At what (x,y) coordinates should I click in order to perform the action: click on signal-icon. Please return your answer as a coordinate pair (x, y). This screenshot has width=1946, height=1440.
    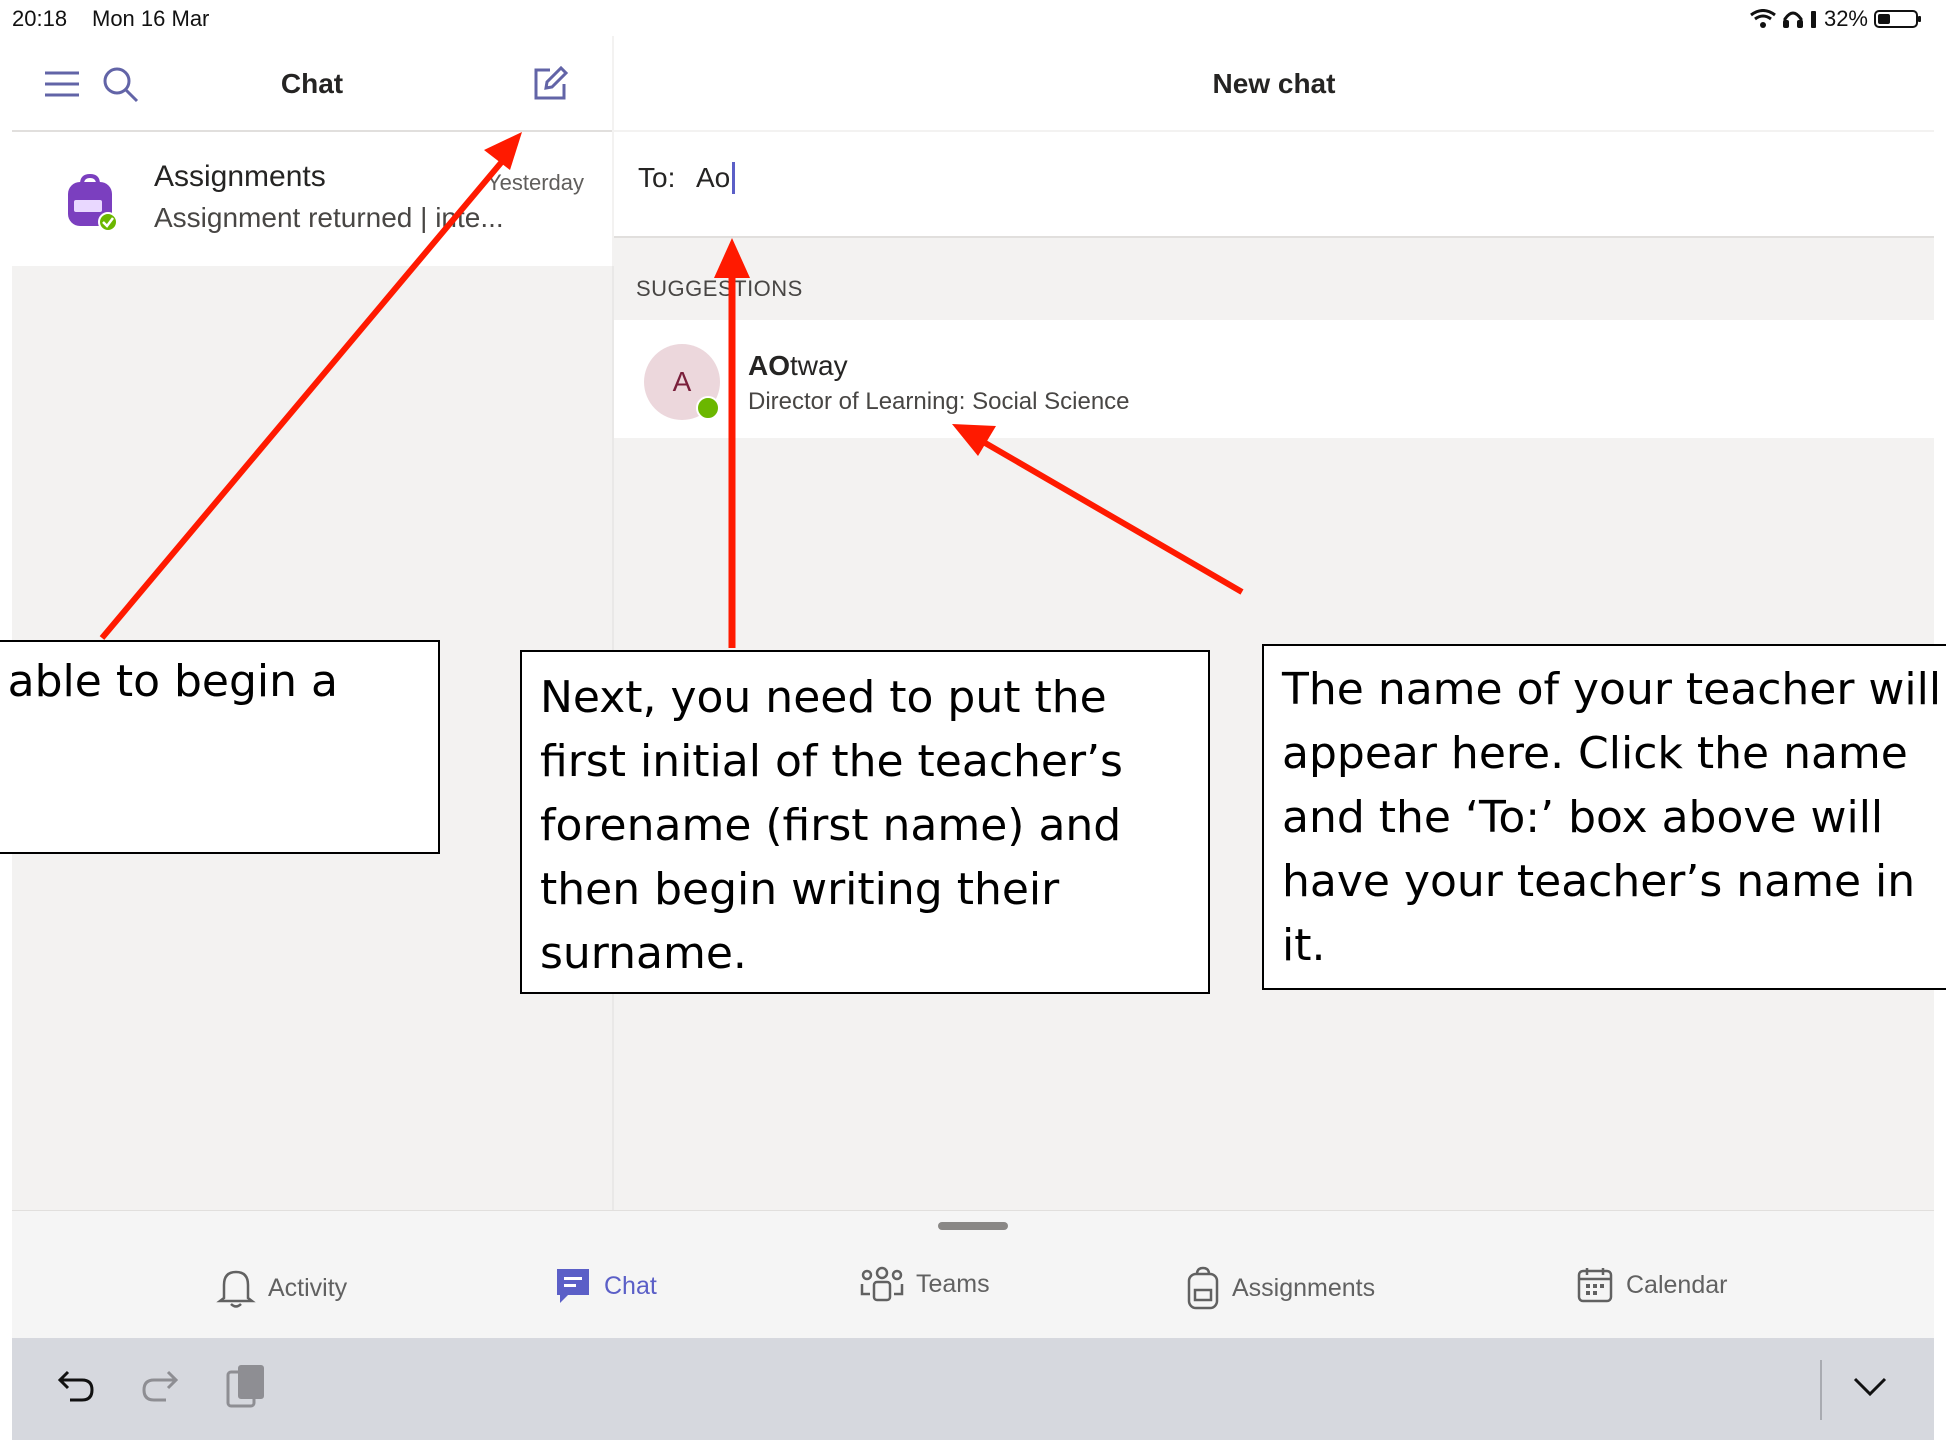
    Looking at the image, I should click on (1813, 19).